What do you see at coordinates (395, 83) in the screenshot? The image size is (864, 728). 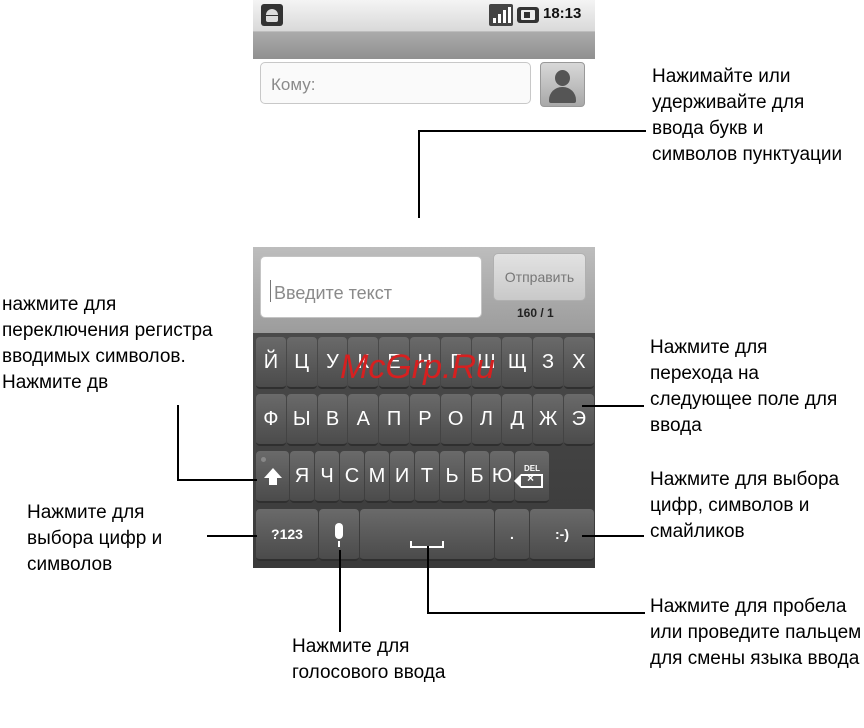 I see `recipient-input: Кому:` at bounding box center [395, 83].